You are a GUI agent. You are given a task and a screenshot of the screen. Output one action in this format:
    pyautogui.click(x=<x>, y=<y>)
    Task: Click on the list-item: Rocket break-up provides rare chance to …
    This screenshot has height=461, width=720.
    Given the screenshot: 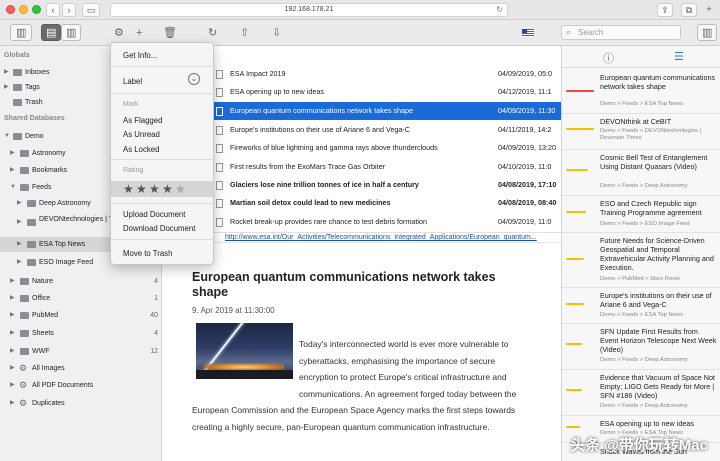 What is the action you would take?
    pyautogui.click(x=385, y=222)
    